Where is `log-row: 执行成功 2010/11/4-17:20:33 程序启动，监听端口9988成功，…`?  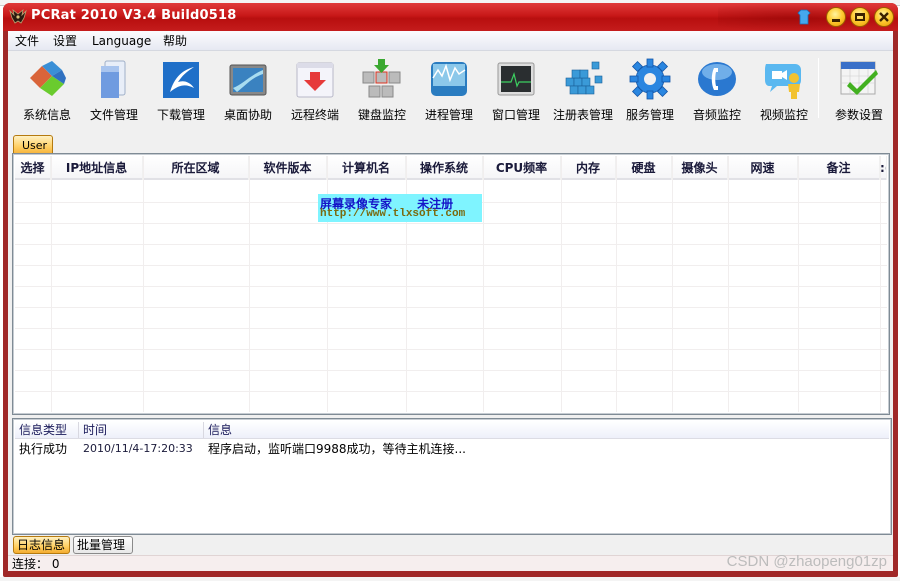 log-row: 执行成功 2010/11/4-17:20:33 程序启动，监听端口9988成功，… is located at coordinates (452, 449).